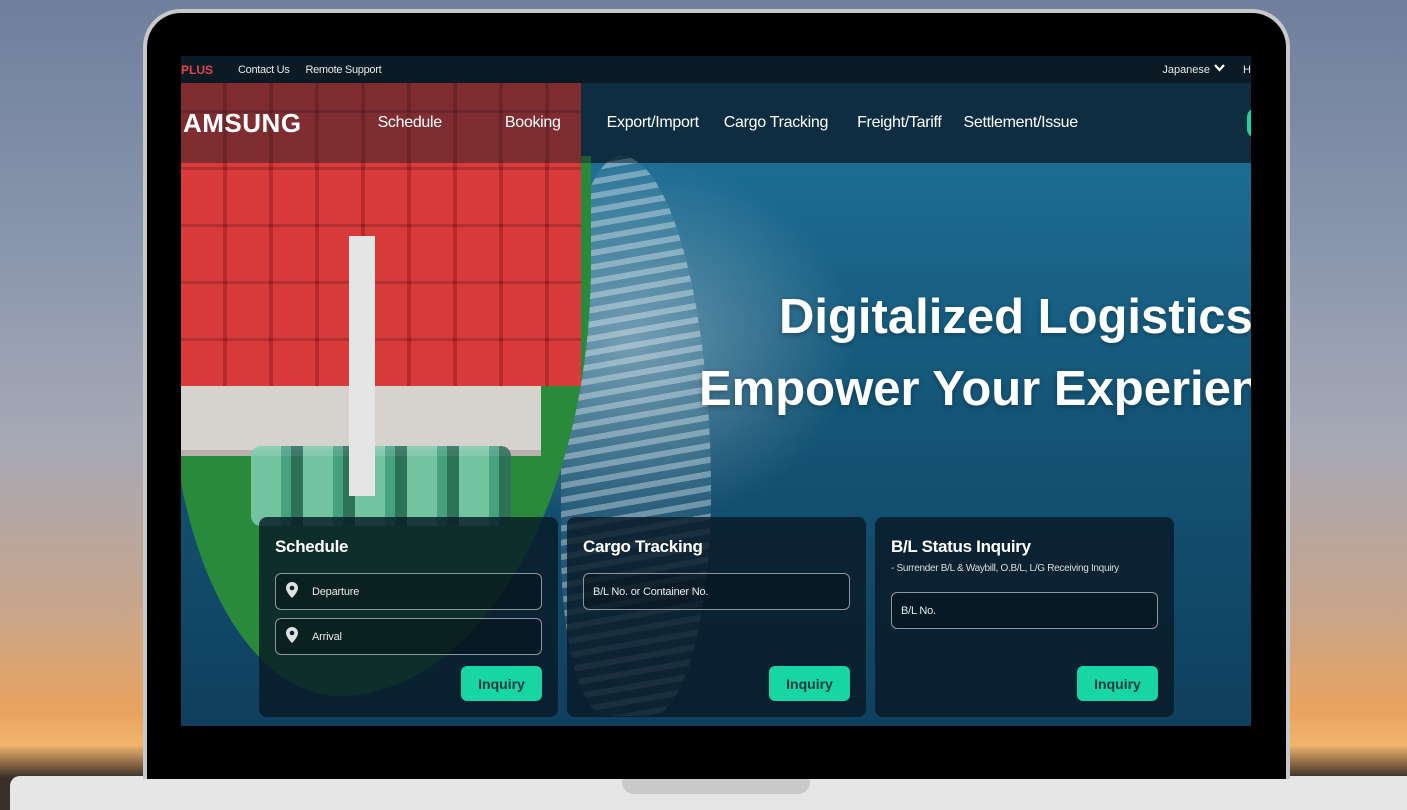 This screenshot has height=810, width=1407. What do you see at coordinates (899, 123) in the screenshot?
I see `nav-freight-tariff: Freight/Tariff` at bounding box center [899, 123].